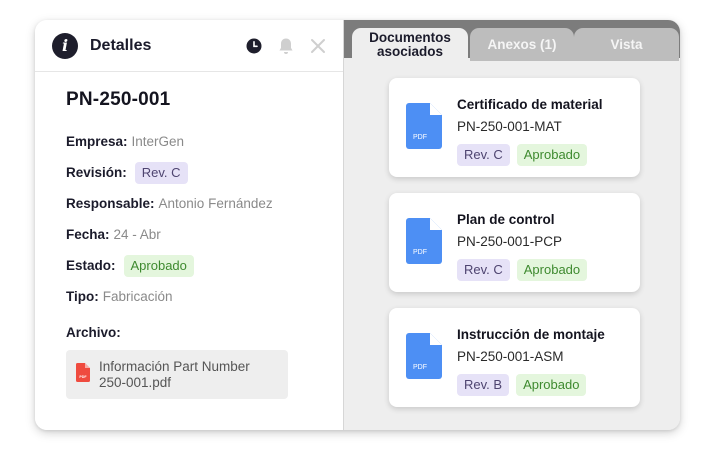 Image resolution: width=714 pixels, height=450 pixels. I want to click on field-fecha: Fecha: 24 - Abr, so click(204, 234).